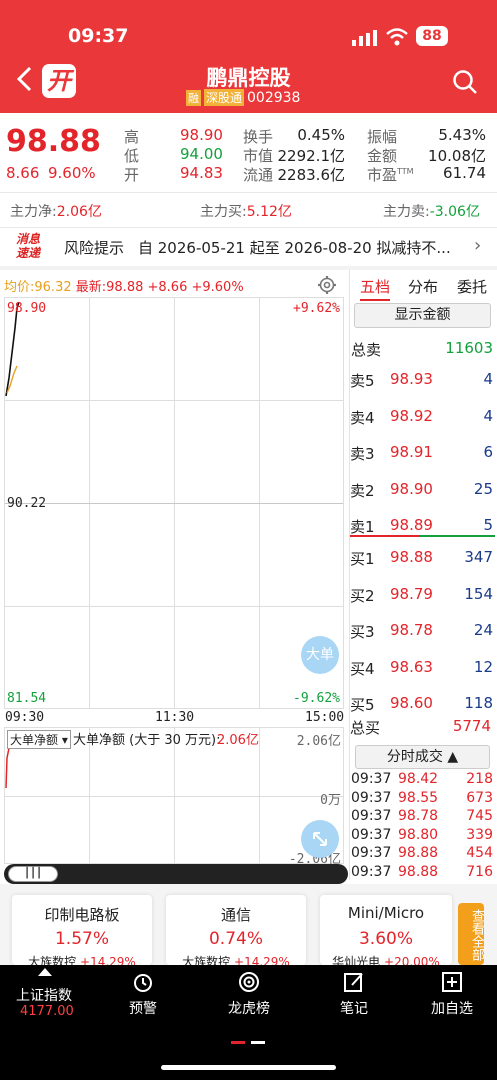 Image resolution: width=497 pixels, height=1080 pixels. What do you see at coordinates (143, 983) in the screenshot?
I see `alarm-icon` at bounding box center [143, 983].